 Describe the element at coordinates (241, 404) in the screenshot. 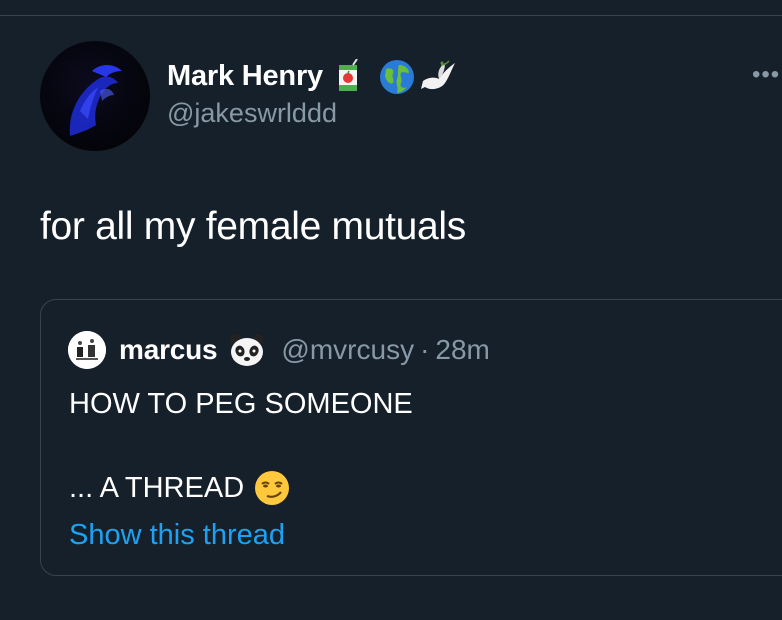

I see `quoted-tweet-line-1: HOW TO PEG SOMEONE` at that location.